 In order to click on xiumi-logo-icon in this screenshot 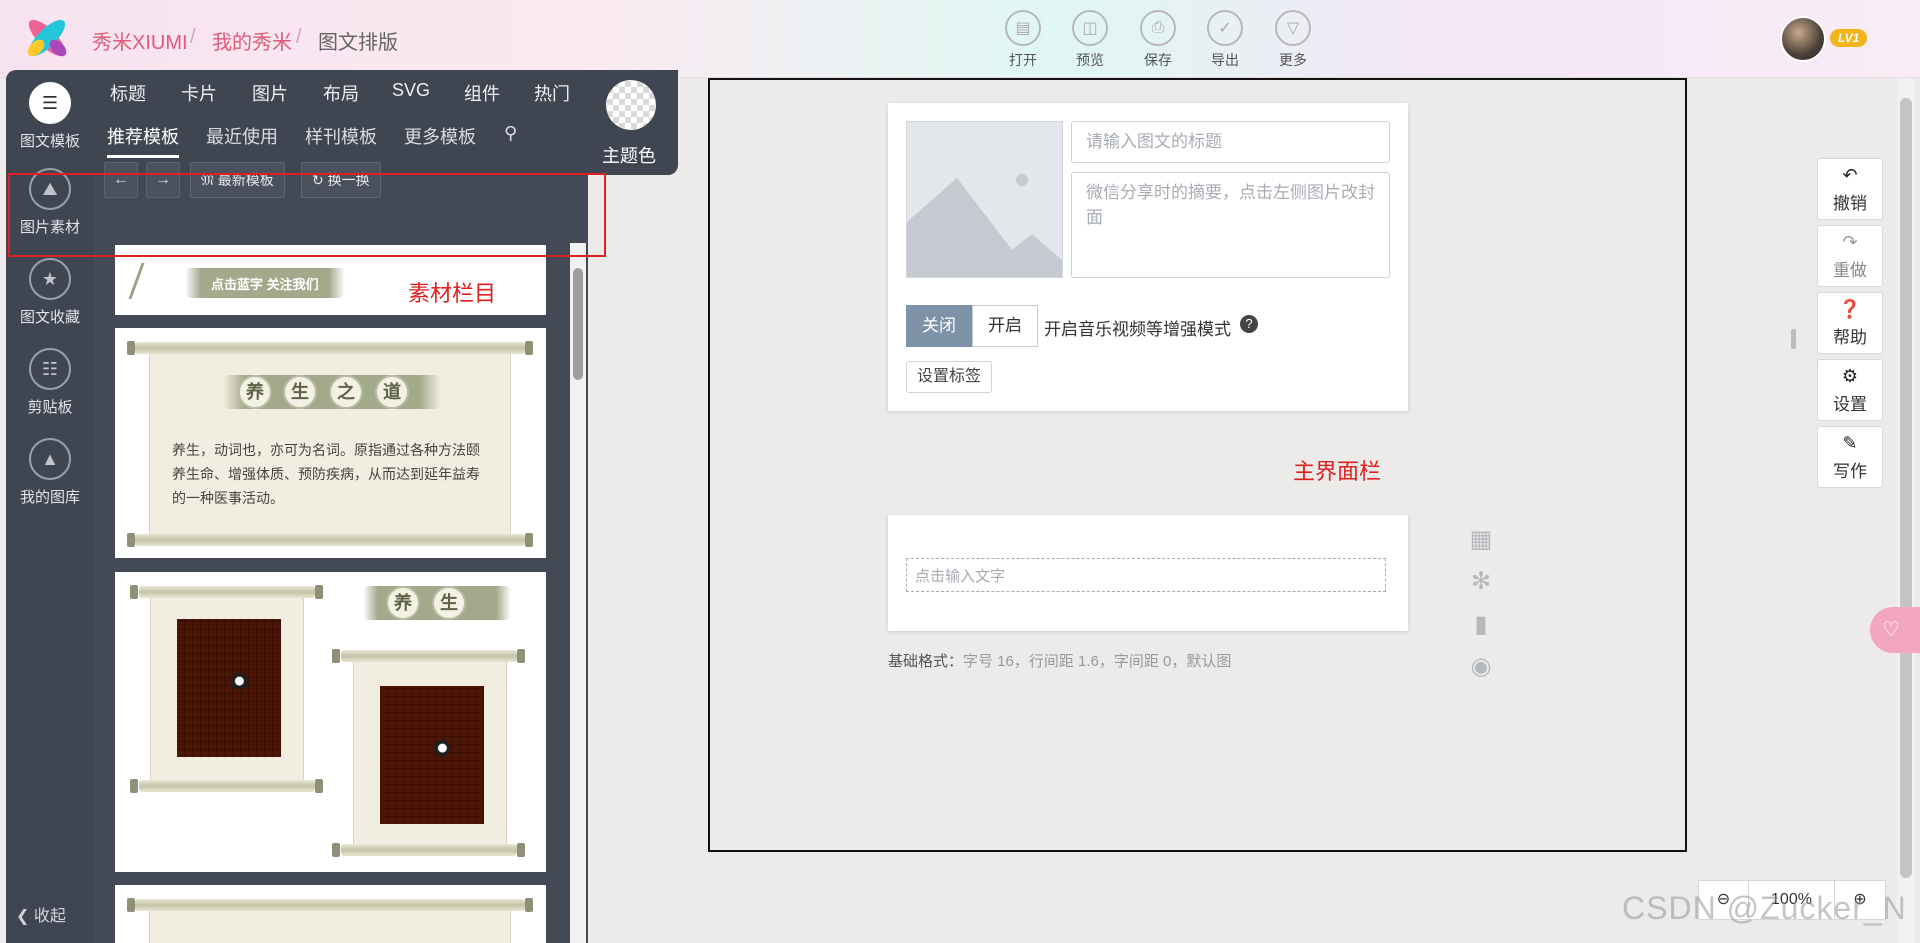, I will do `click(47, 38)`.